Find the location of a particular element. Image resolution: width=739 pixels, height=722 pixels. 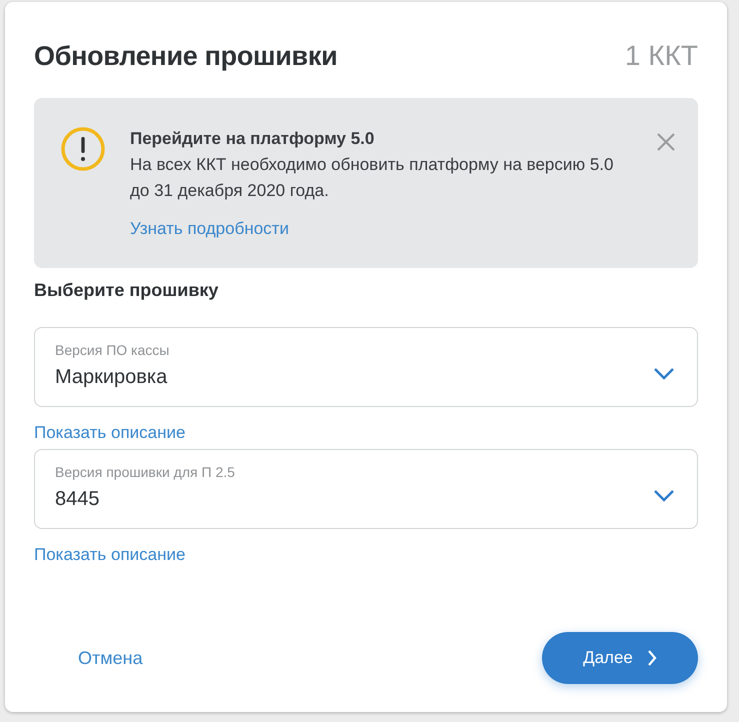

select-field: Версия прошивки для П 2.5 8445 is located at coordinates (366, 489).